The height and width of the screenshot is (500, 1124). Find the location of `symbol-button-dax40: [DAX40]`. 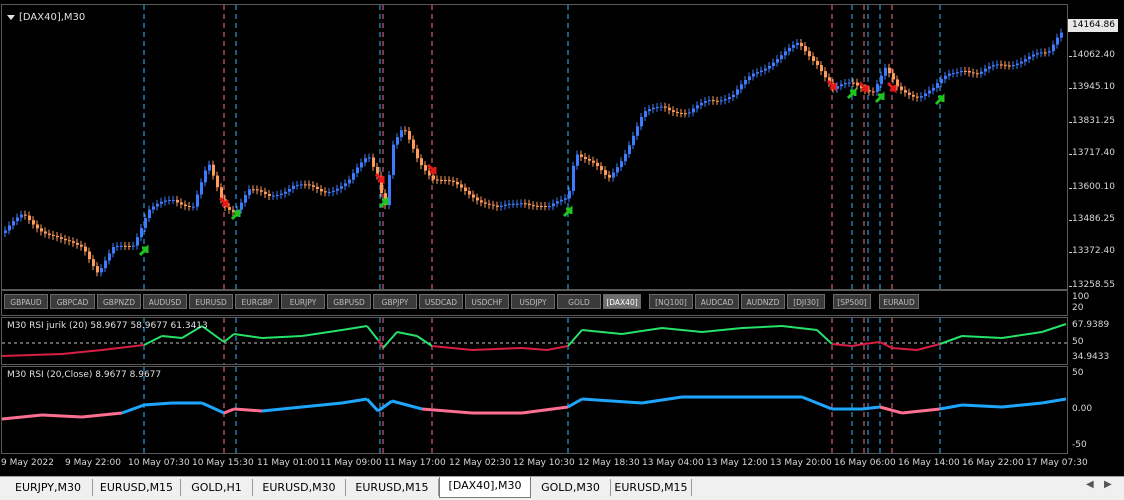

symbol-button-dax40: [DAX40] is located at coordinates (622, 301).